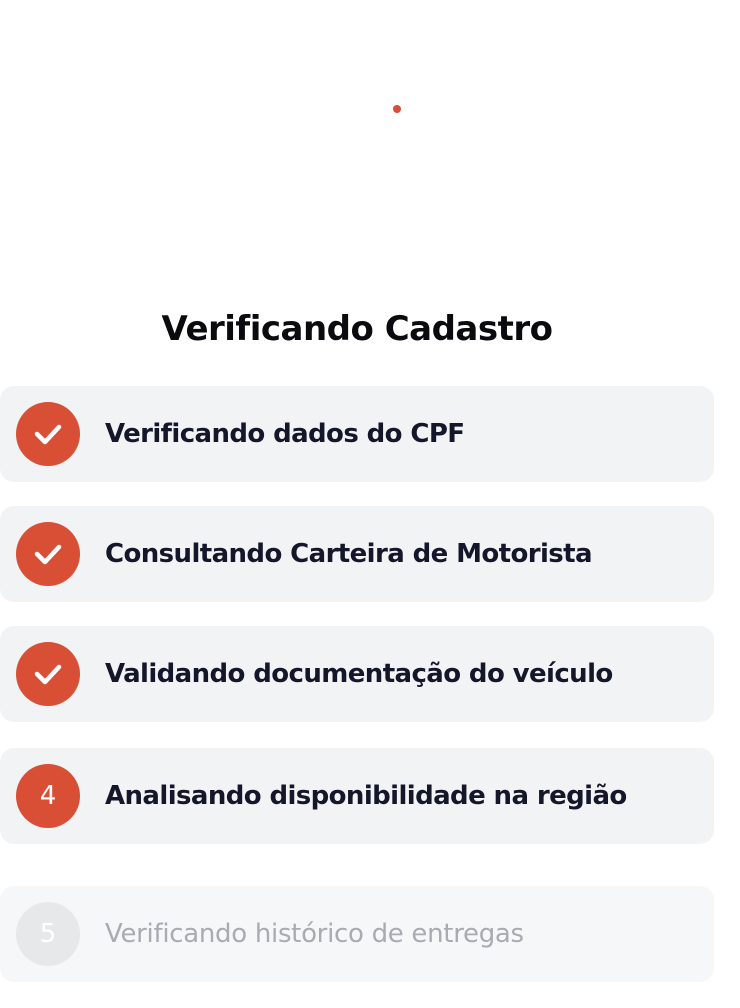  Describe the element at coordinates (48, 934) in the screenshot. I see `step-number-badge: 5` at that location.